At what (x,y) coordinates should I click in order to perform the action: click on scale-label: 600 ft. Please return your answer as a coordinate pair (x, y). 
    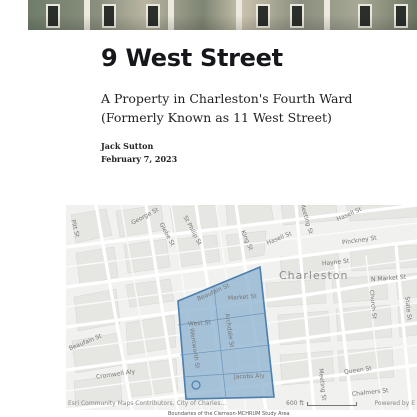
    Looking at the image, I should click on (295, 403).